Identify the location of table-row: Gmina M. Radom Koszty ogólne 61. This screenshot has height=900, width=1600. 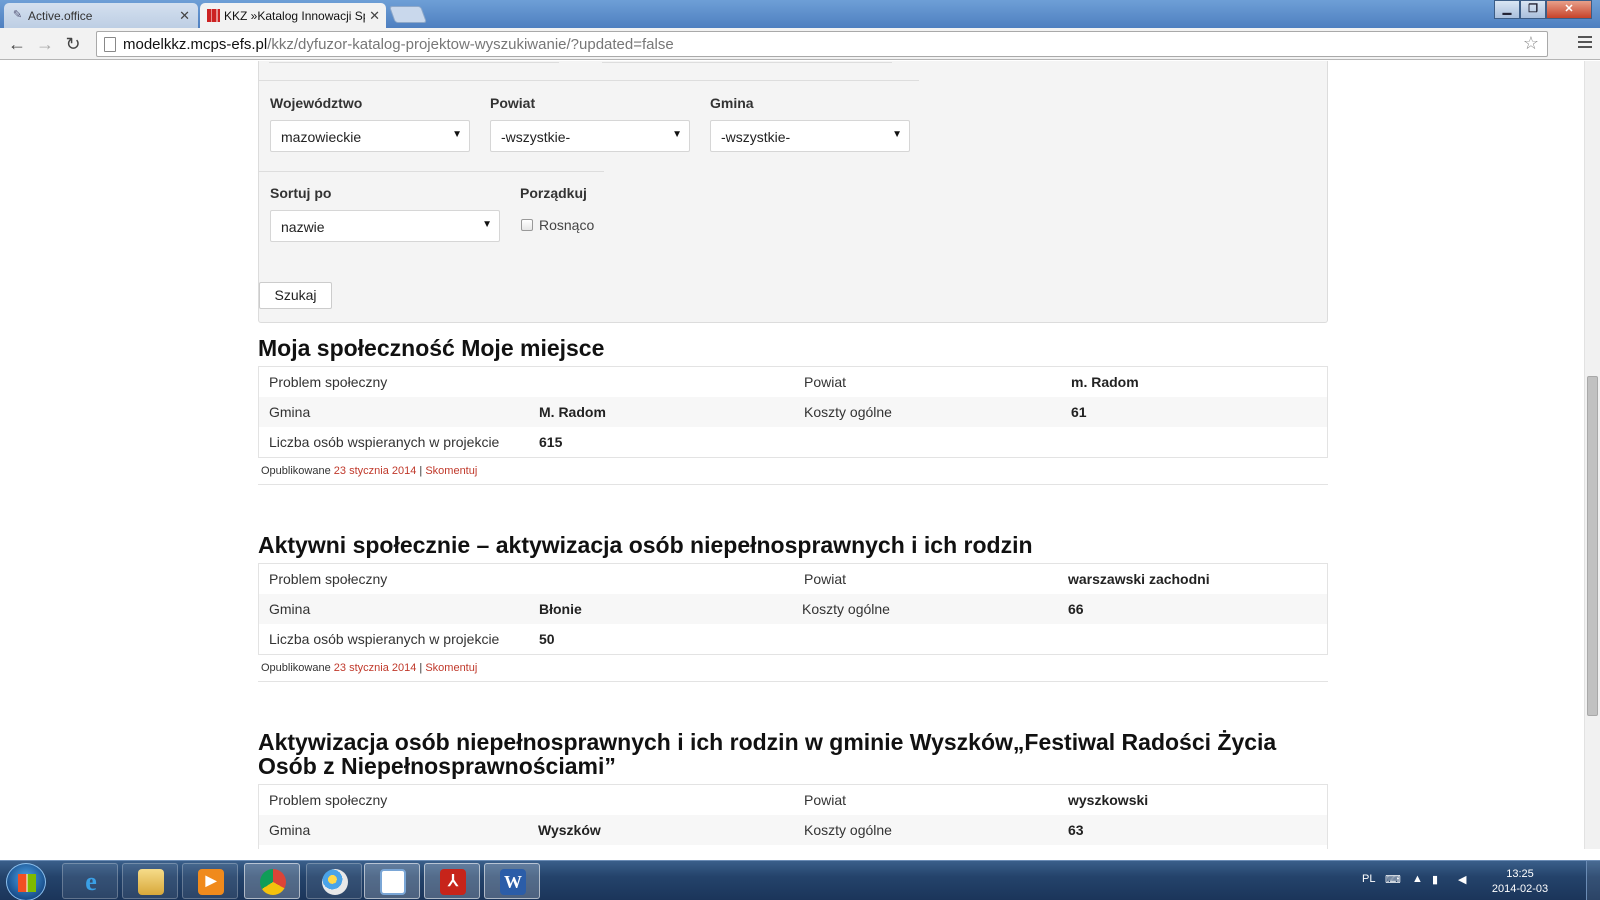
(793, 412).